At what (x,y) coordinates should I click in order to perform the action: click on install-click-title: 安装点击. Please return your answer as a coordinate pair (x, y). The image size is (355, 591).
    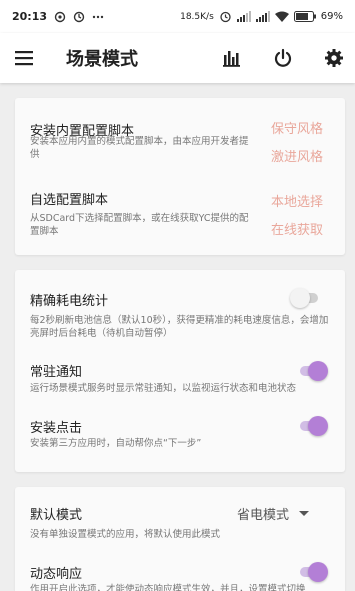
    Looking at the image, I should click on (56, 428).